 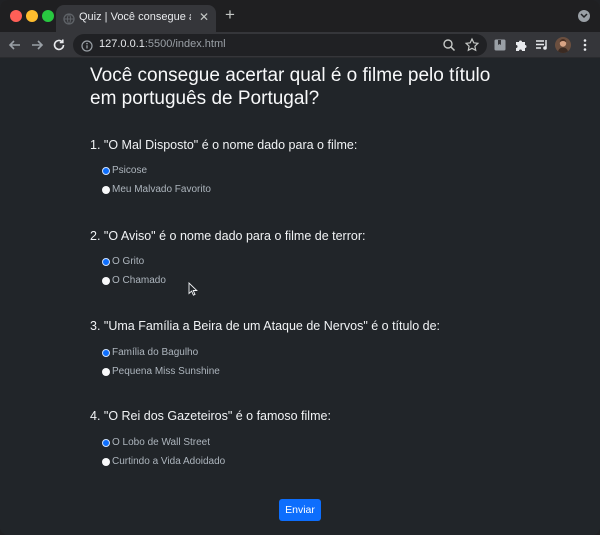 I want to click on option-pequena-miss-sunshine: Pequena Miss Sunshine, so click(x=252, y=372).